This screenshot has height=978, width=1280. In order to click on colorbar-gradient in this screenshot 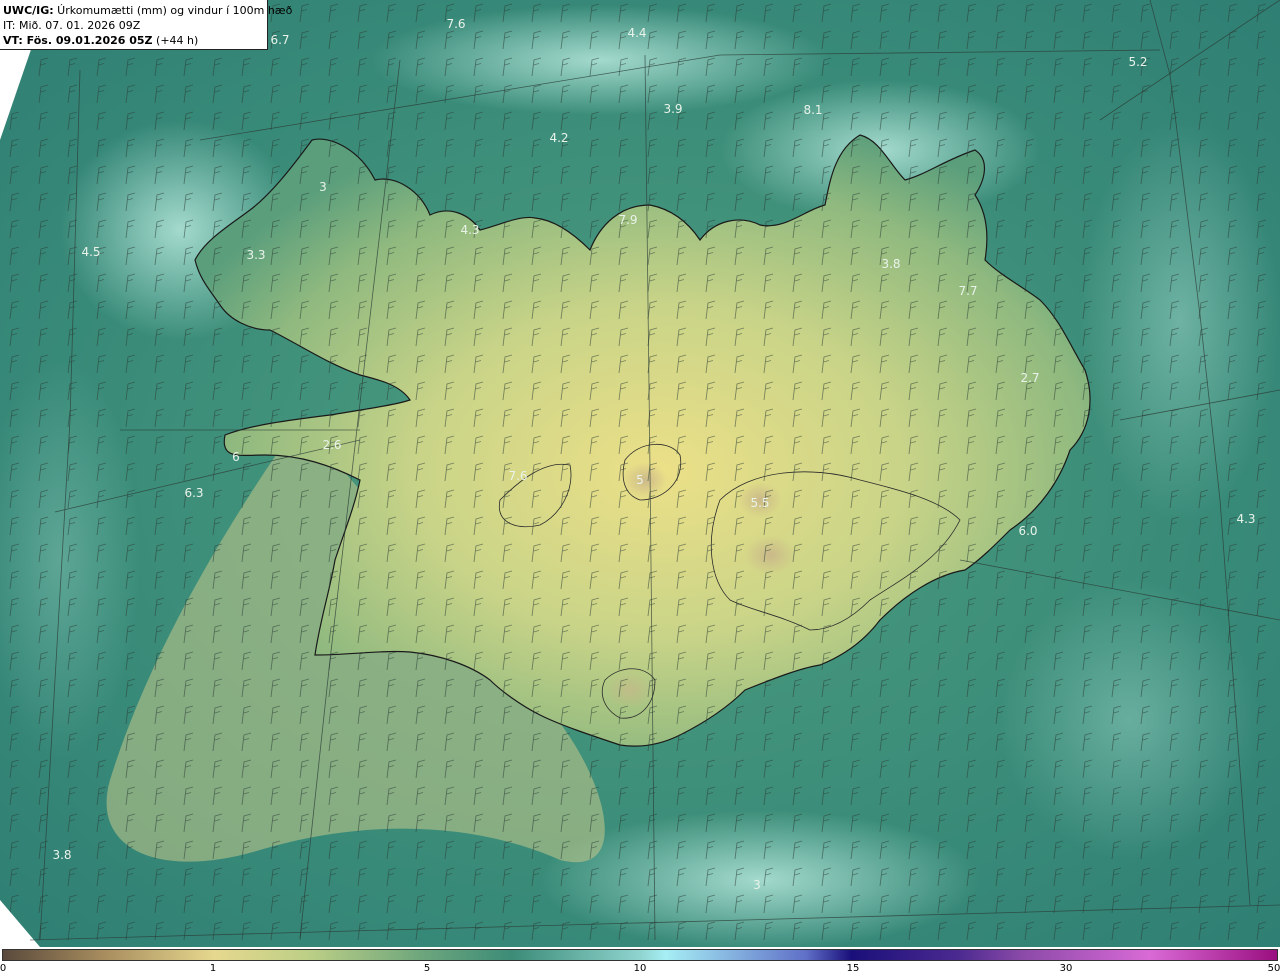, I will do `click(640, 955)`.